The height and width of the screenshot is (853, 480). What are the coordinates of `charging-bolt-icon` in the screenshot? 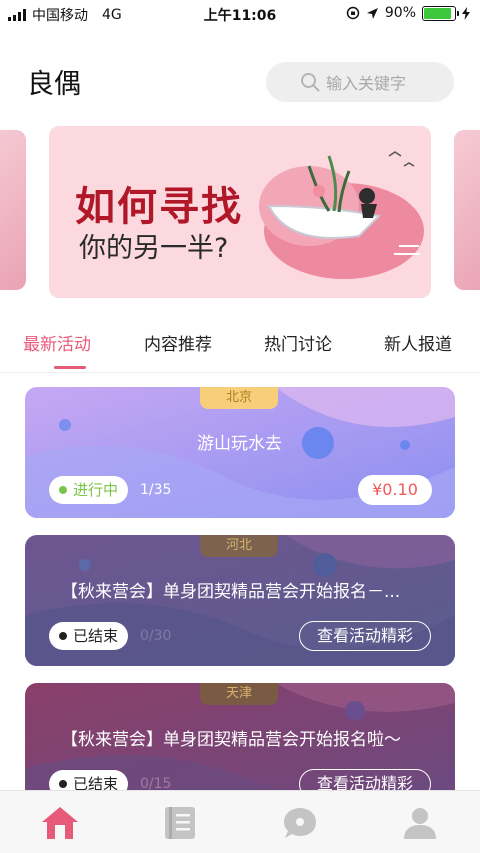 It's located at (466, 13).